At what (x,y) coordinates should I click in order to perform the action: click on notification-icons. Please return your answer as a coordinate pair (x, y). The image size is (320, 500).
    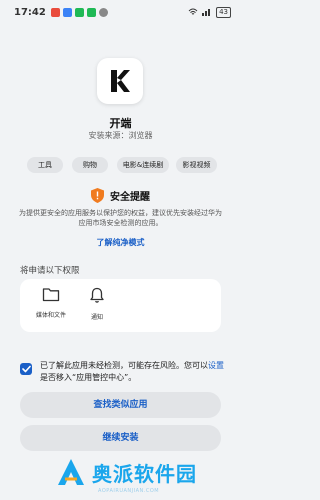
    Looking at the image, I should click on (79, 12).